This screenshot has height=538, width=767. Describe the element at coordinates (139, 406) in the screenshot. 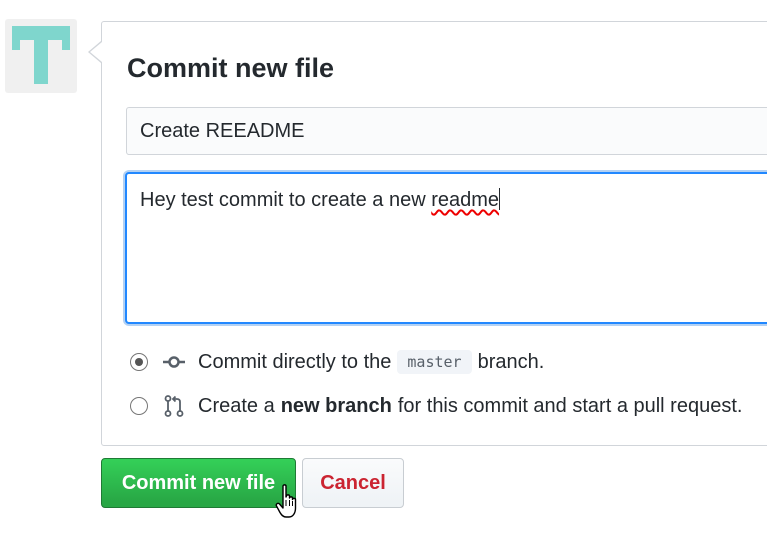

I see `new-branch-radio` at that location.